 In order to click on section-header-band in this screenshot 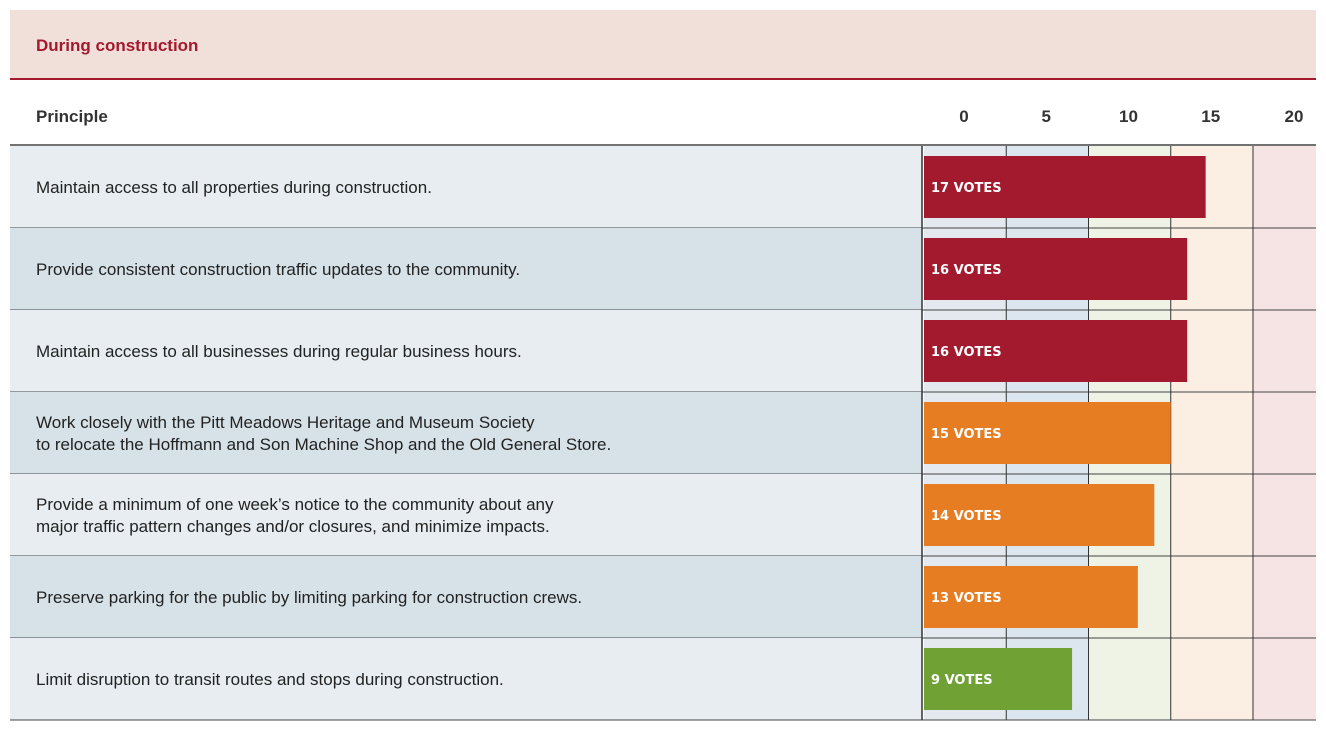, I will do `click(663, 44)`.